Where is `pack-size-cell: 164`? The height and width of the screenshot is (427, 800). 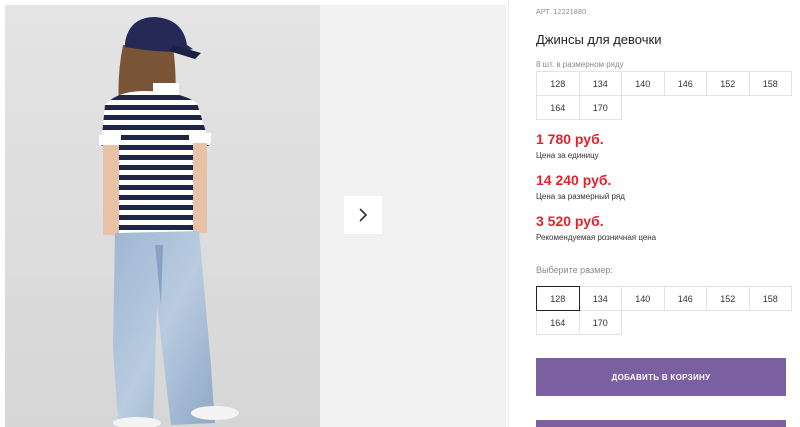
pack-size-cell: 164 is located at coordinates (558, 107).